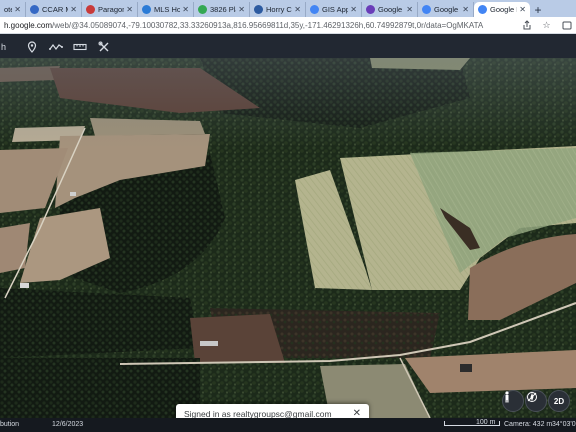 Image resolution: width=576 pixels, height=432 pixels. I want to click on browser-tab: 3826 Plai✕, so click(222, 9).